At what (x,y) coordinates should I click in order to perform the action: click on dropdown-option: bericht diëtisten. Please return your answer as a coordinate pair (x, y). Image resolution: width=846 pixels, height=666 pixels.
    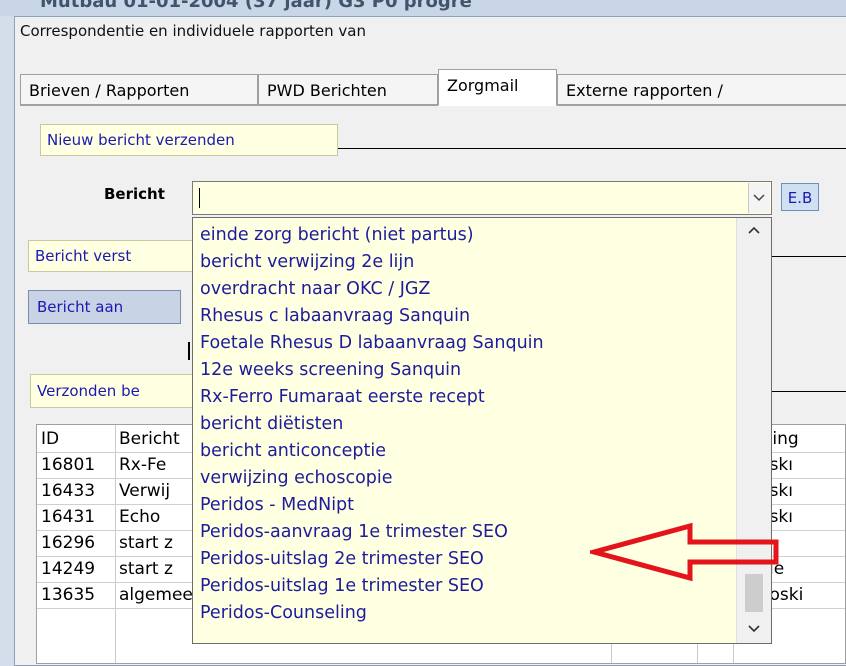
    Looking at the image, I should click on (271, 424).